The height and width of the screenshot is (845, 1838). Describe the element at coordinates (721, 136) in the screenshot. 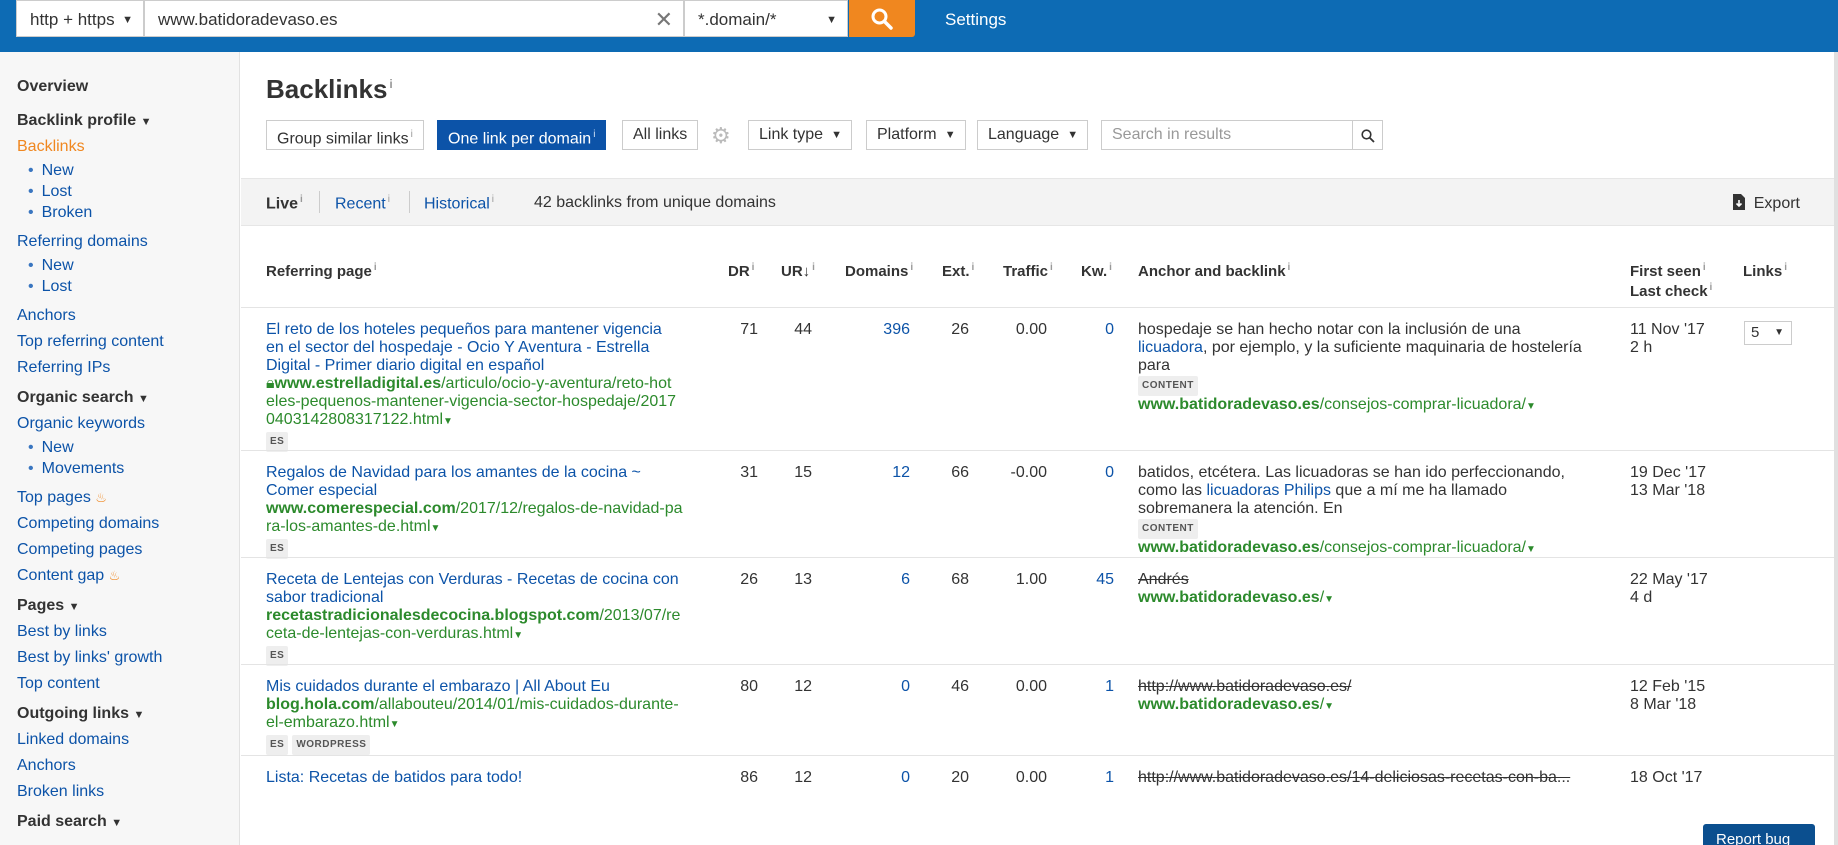

I see `gear-icon: ⚙` at that location.